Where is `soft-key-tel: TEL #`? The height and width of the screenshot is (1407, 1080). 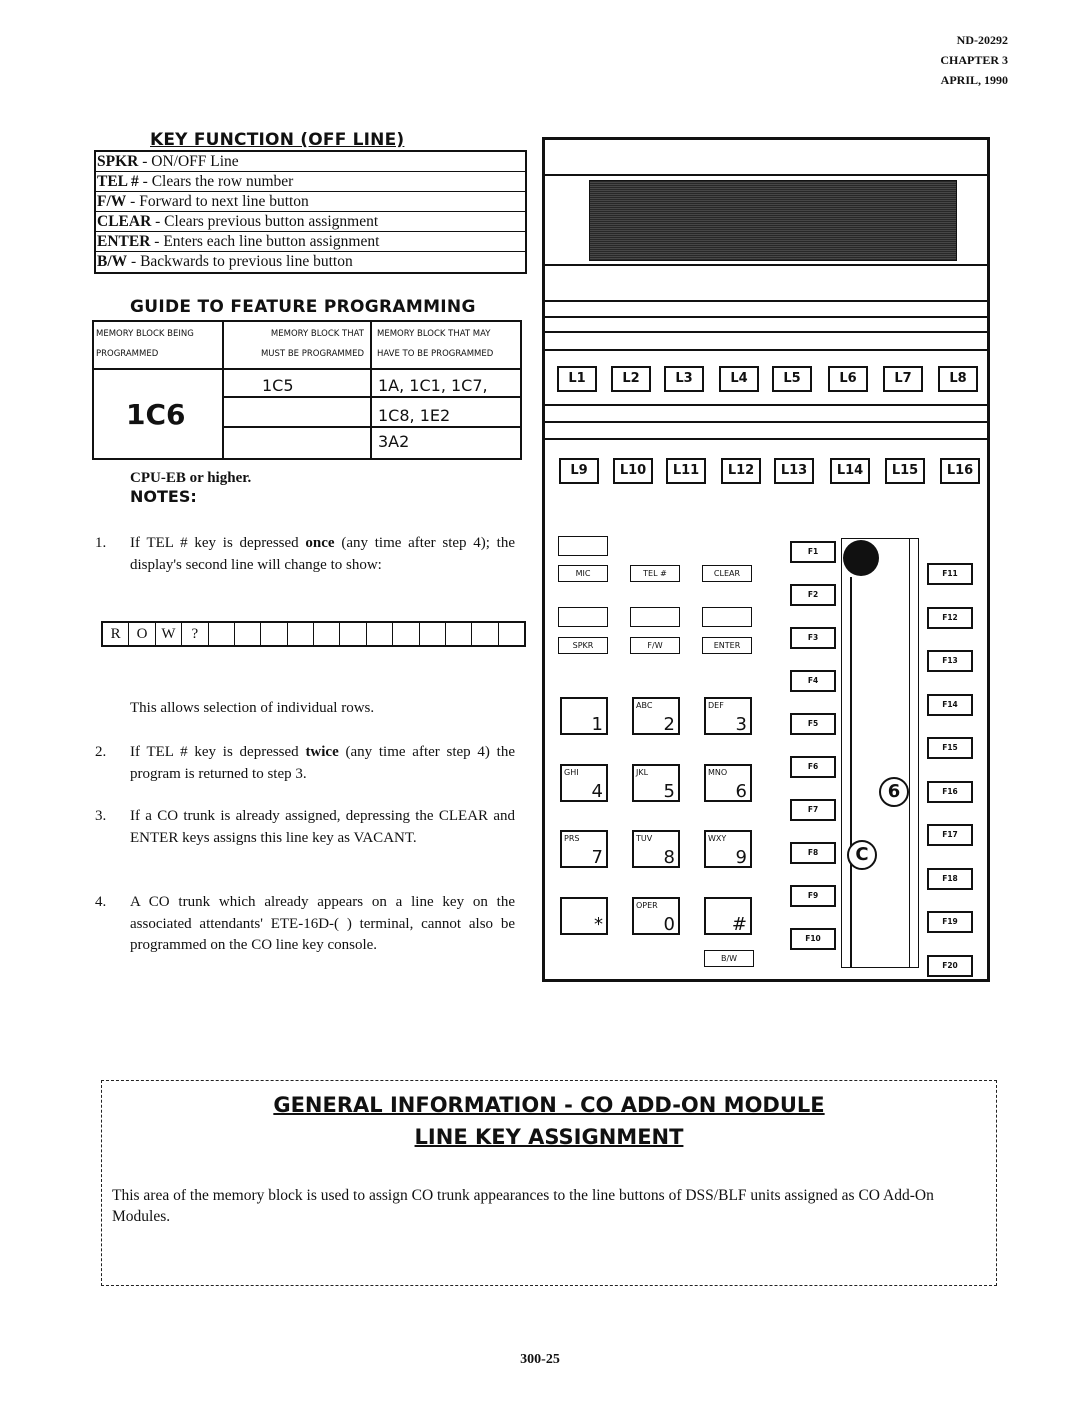 soft-key-tel: TEL # is located at coordinates (655, 573).